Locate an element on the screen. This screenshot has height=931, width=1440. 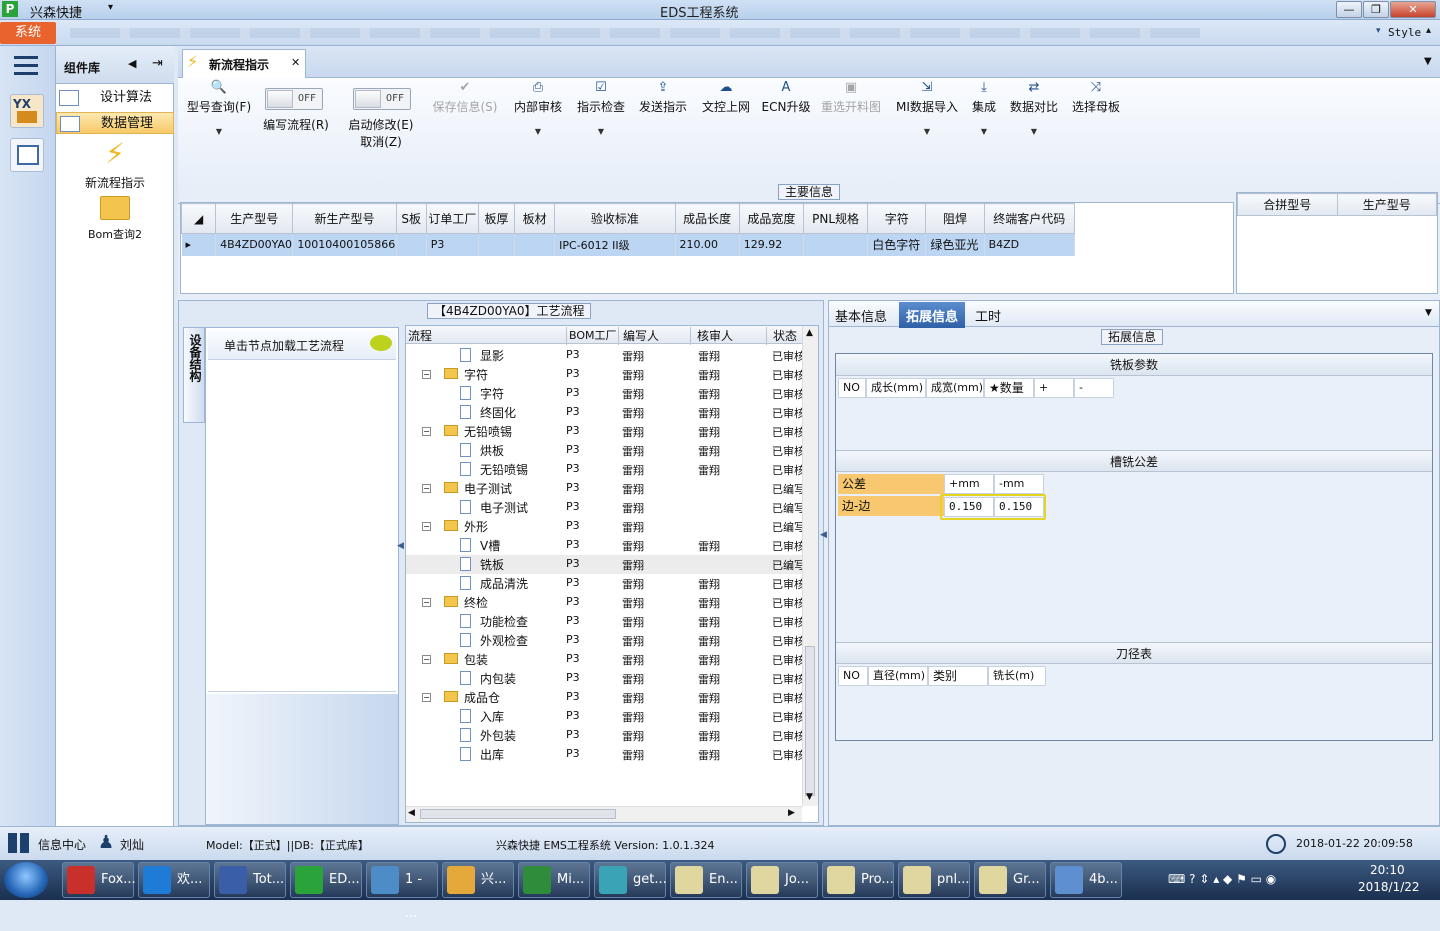
tree-row: 功能检查 P3 雷翔 雷翔 已审核 is located at coordinates (611, 621).